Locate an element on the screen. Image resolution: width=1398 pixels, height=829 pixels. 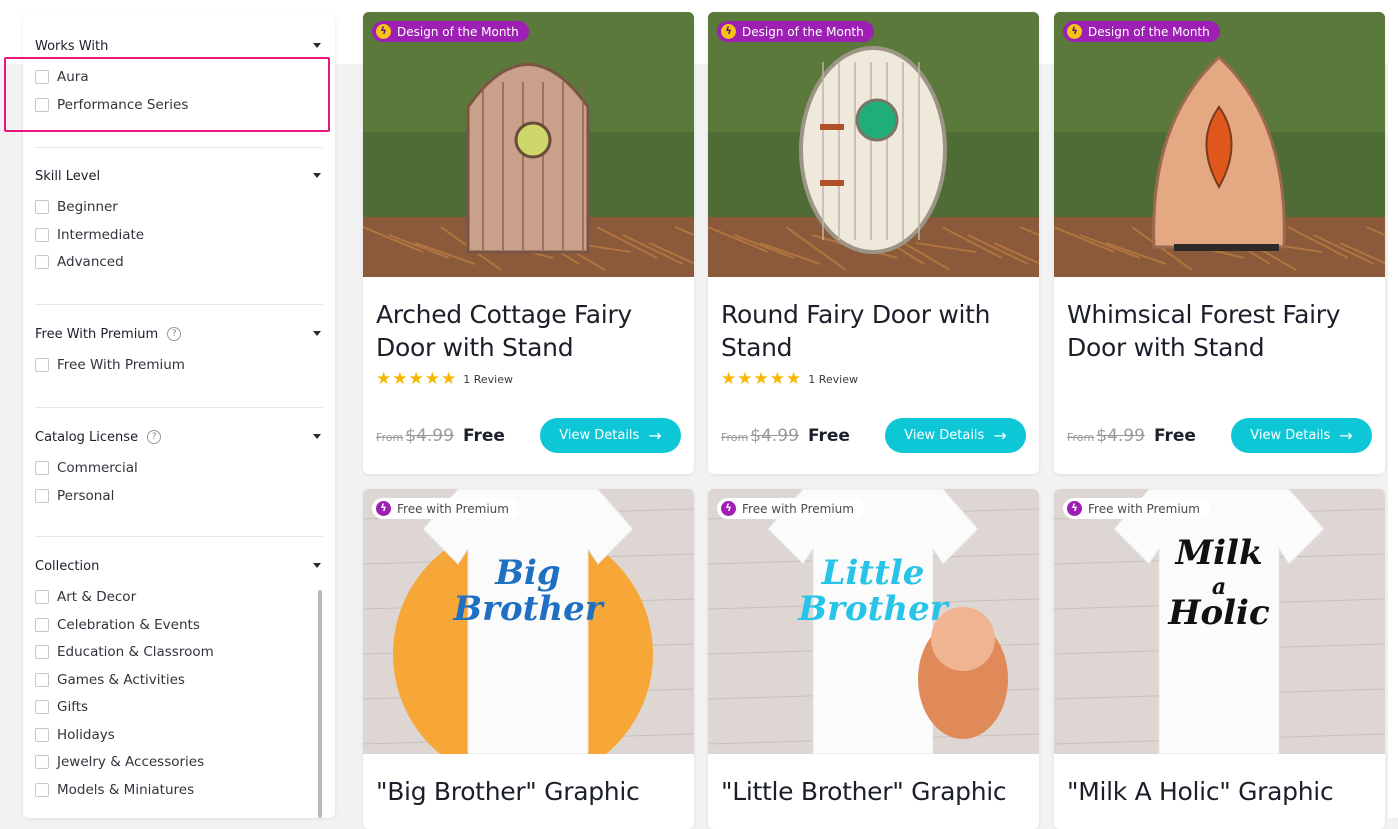
filter-option-personal: Personal is located at coordinates (74, 496).